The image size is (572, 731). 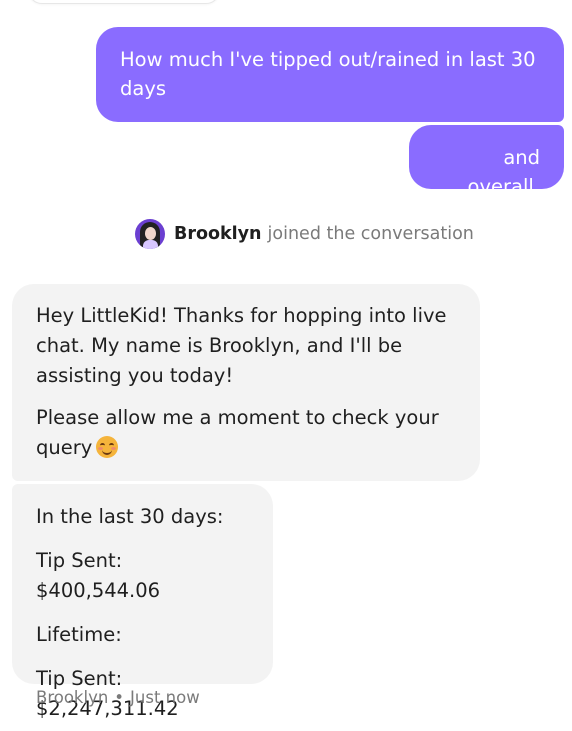 I want to click on user-message-text: and overall., so click(x=503, y=172).